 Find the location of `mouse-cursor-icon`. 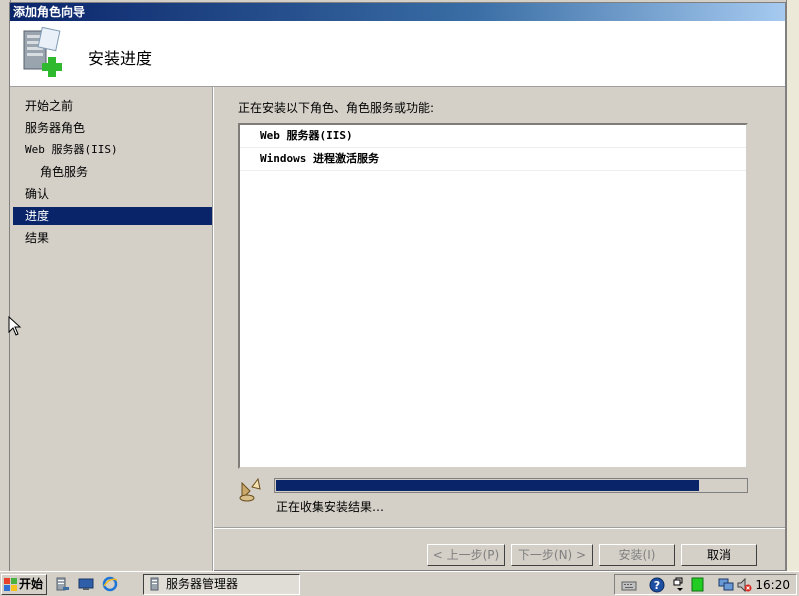

mouse-cursor-icon is located at coordinates (15, 326).